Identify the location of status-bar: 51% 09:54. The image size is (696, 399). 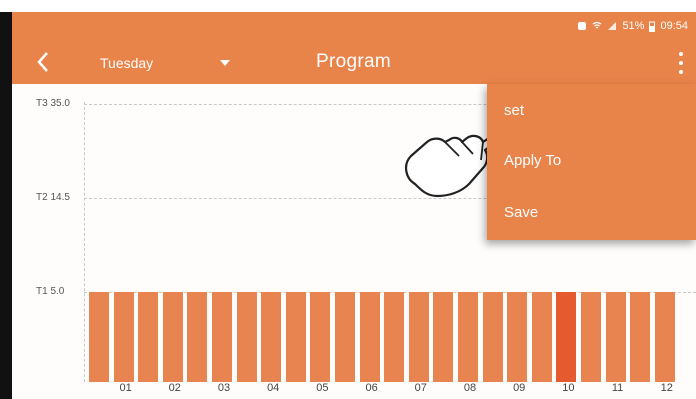
(354, 27).